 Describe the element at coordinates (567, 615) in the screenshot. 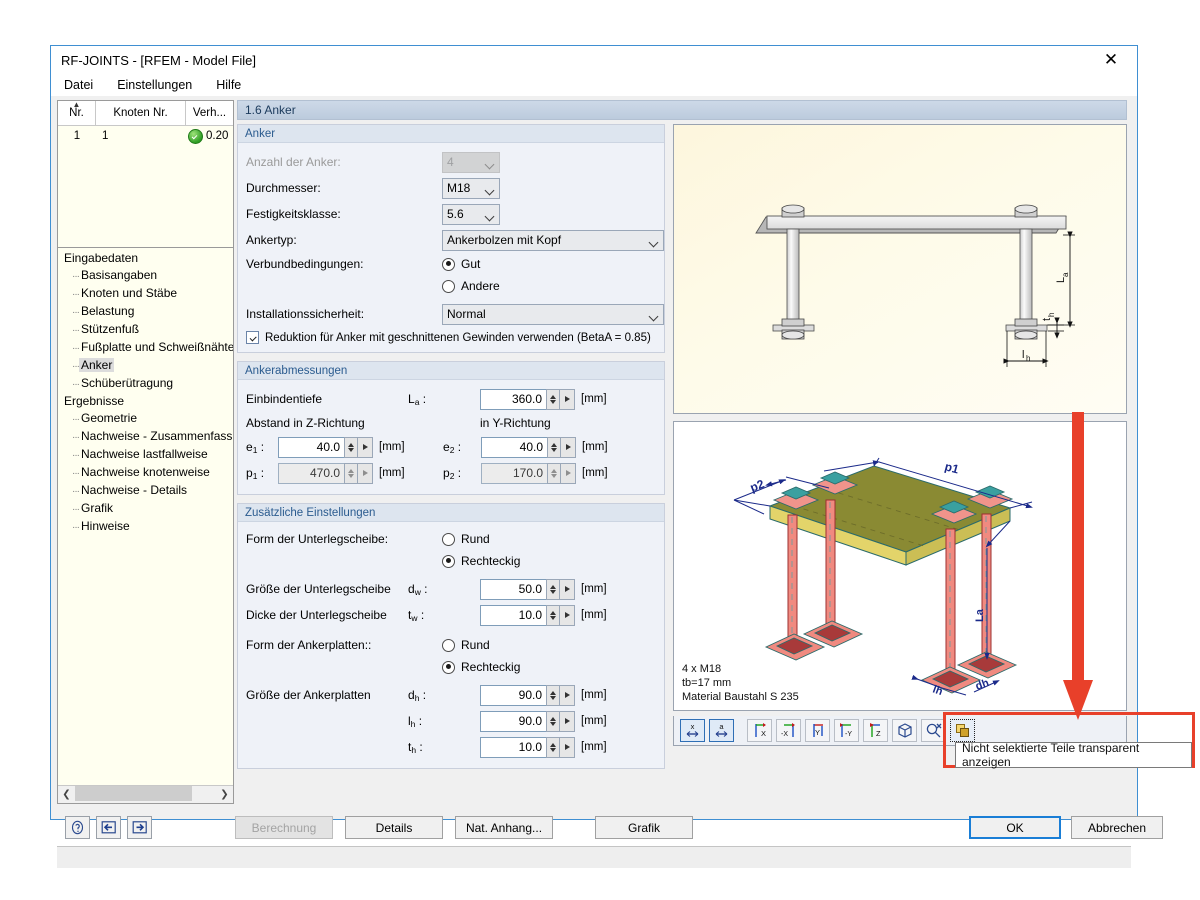

I see `tw-more-button` at that location.